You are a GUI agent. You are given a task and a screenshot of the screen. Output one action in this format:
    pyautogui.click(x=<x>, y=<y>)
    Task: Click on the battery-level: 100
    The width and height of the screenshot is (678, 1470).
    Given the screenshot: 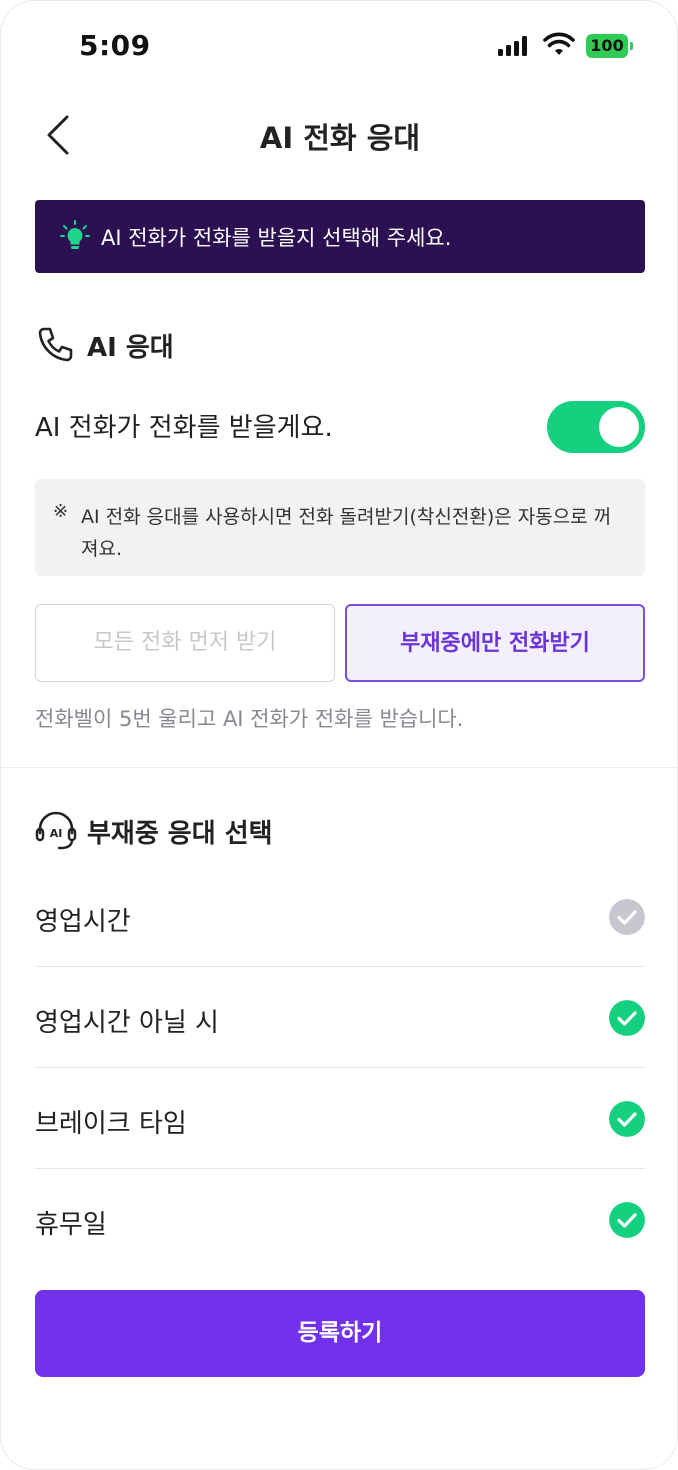 What is the action you would take?
    pyautogui.click(x=607, y=45)
    